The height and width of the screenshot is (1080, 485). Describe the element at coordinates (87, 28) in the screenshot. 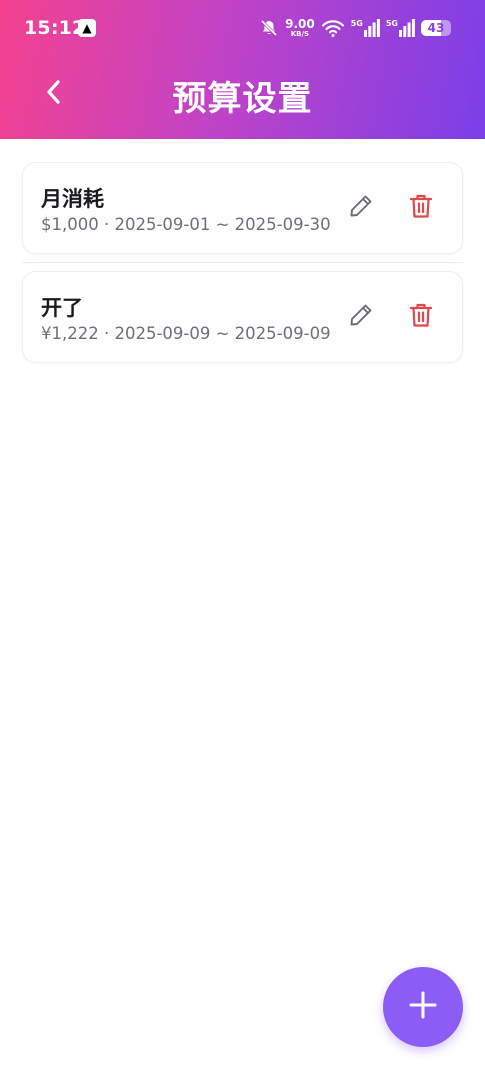

I see `notification-app-icon: ▲` at that location.